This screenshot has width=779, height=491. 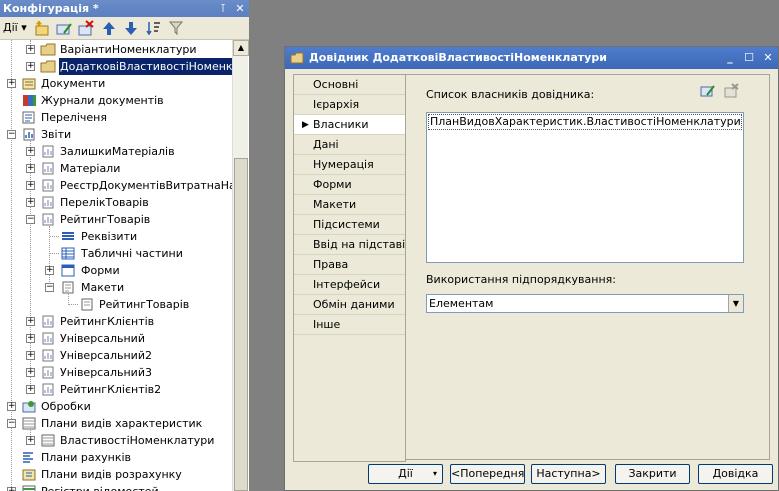 I want to click on tree-item-label: РейтингТоварів, so click(x=105, y=219).